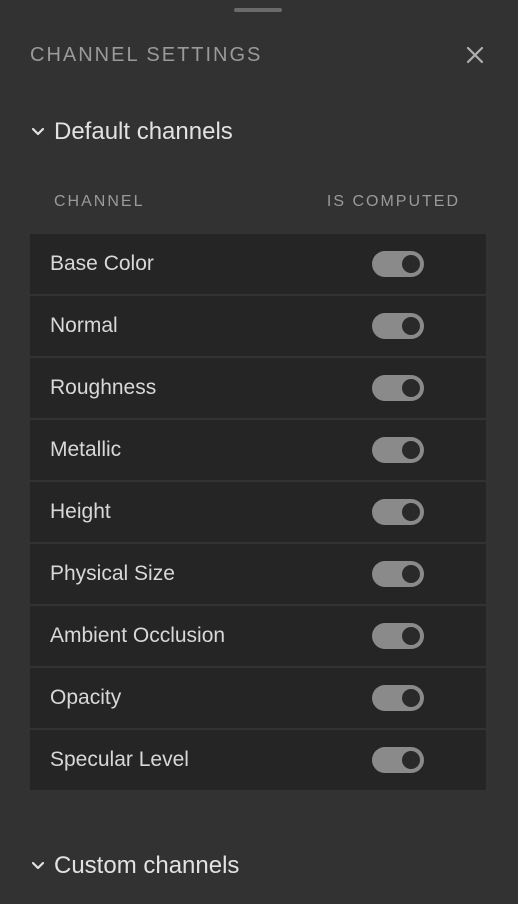  I want to click on section-title: Custom channels, so click(147, 865).